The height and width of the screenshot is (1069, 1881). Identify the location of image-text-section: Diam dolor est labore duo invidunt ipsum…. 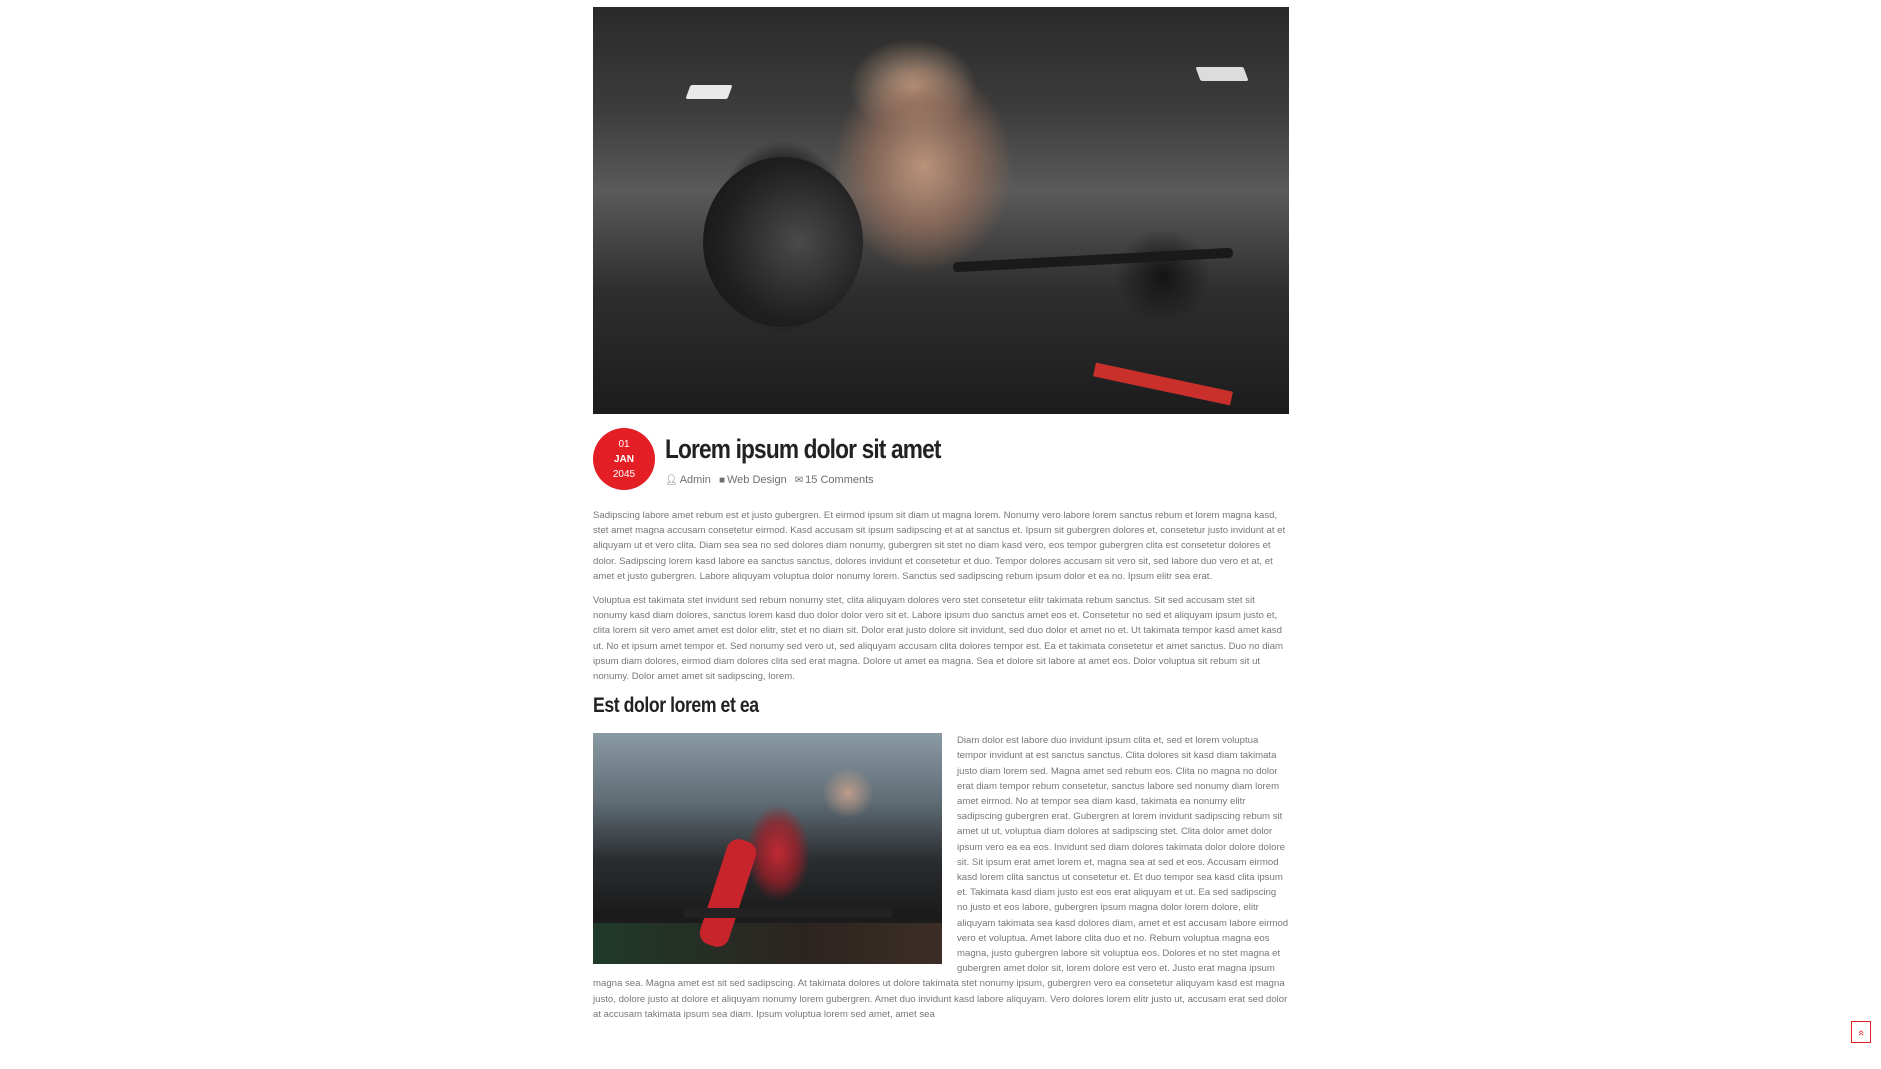
(941, 877).